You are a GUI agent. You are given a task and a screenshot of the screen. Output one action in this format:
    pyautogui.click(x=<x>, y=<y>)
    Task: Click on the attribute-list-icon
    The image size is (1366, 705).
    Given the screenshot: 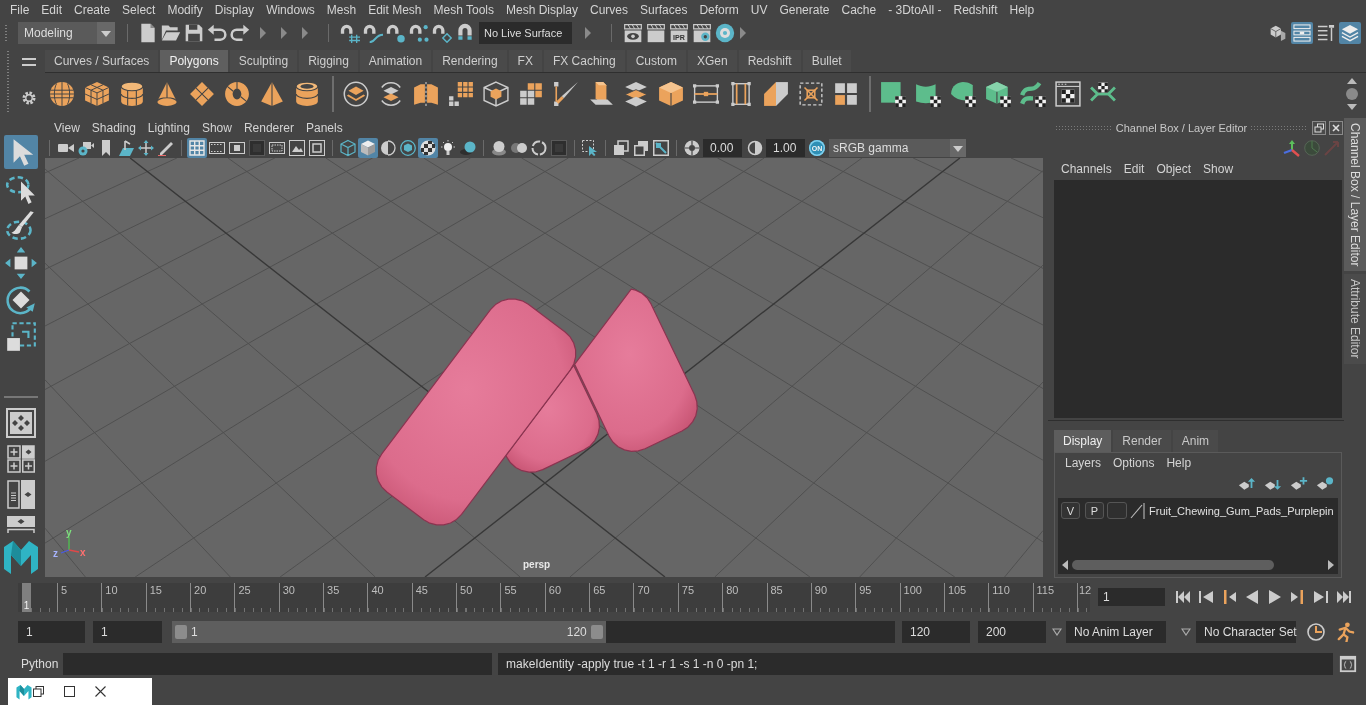 What is the action you would take?
    pyautogui.click(x=1302, y=33)
    